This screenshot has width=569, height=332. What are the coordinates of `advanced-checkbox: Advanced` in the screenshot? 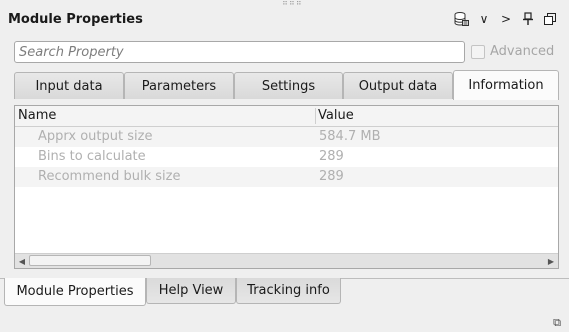 It's located at (512, 51).